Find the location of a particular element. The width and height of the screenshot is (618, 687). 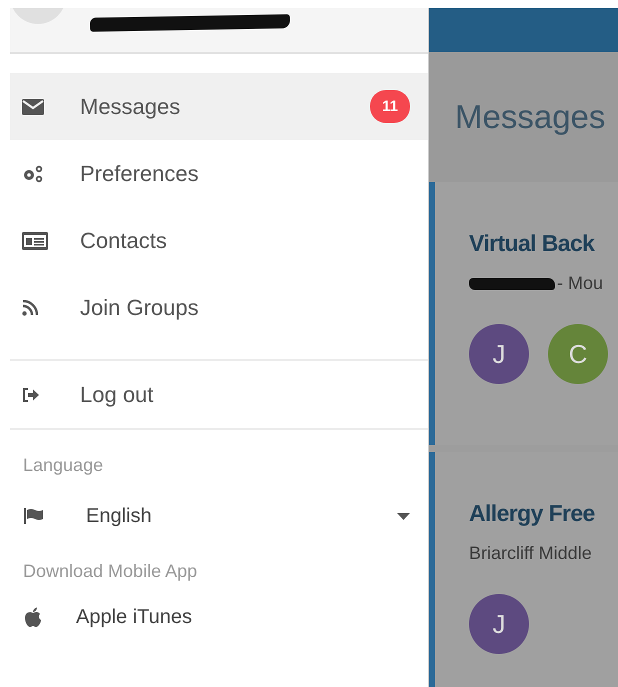

card-subtitle: - Mou is located at coordinates (580, 283).